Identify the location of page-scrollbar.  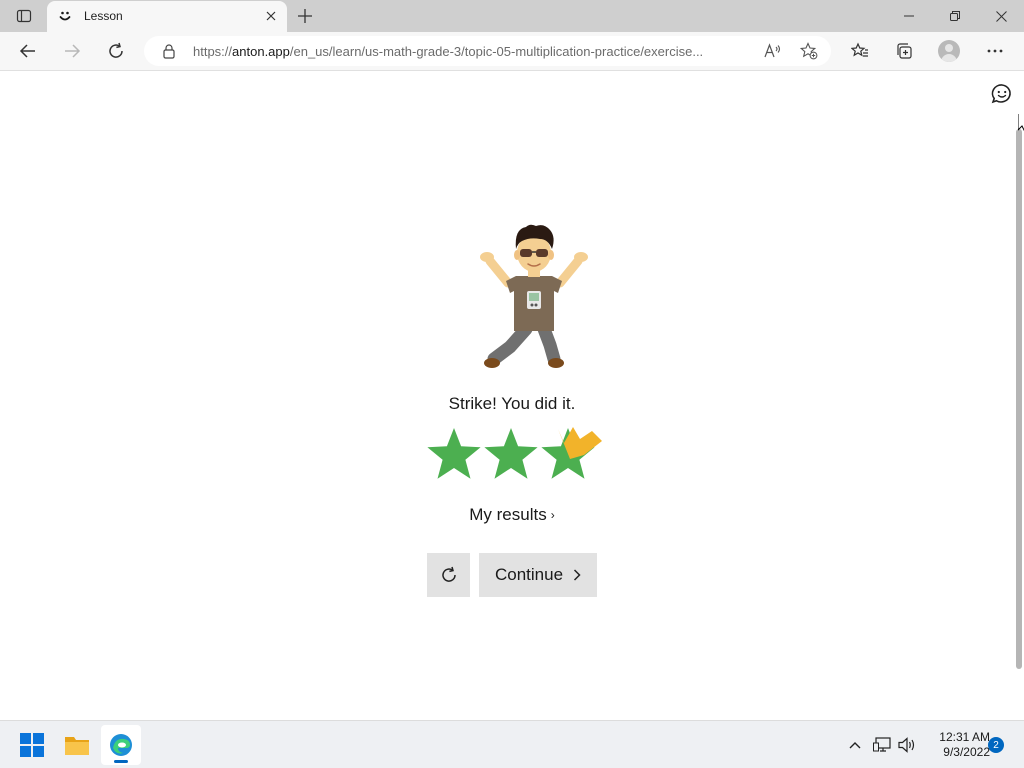
(1019, 399).